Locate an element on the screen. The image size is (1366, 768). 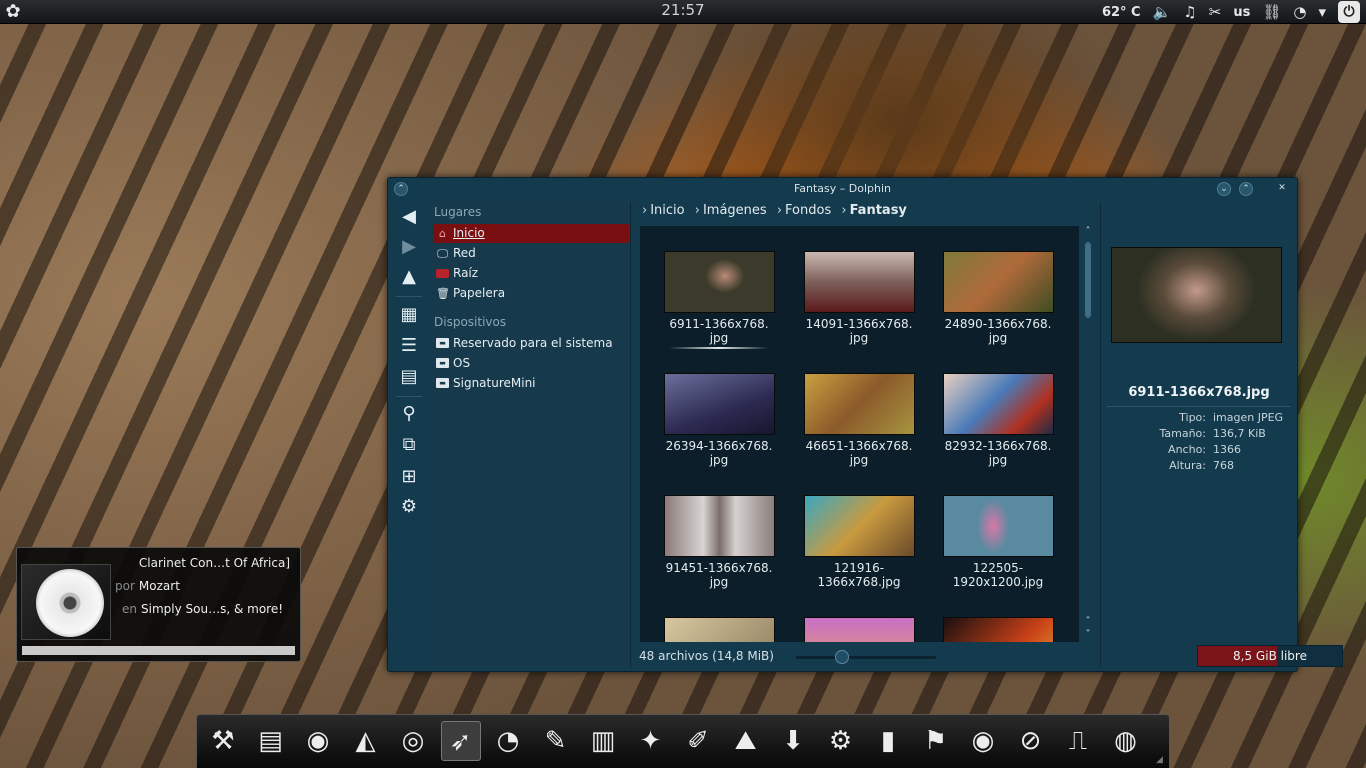
wifi-icon: ◔ is located at coordinates (1299, 12).